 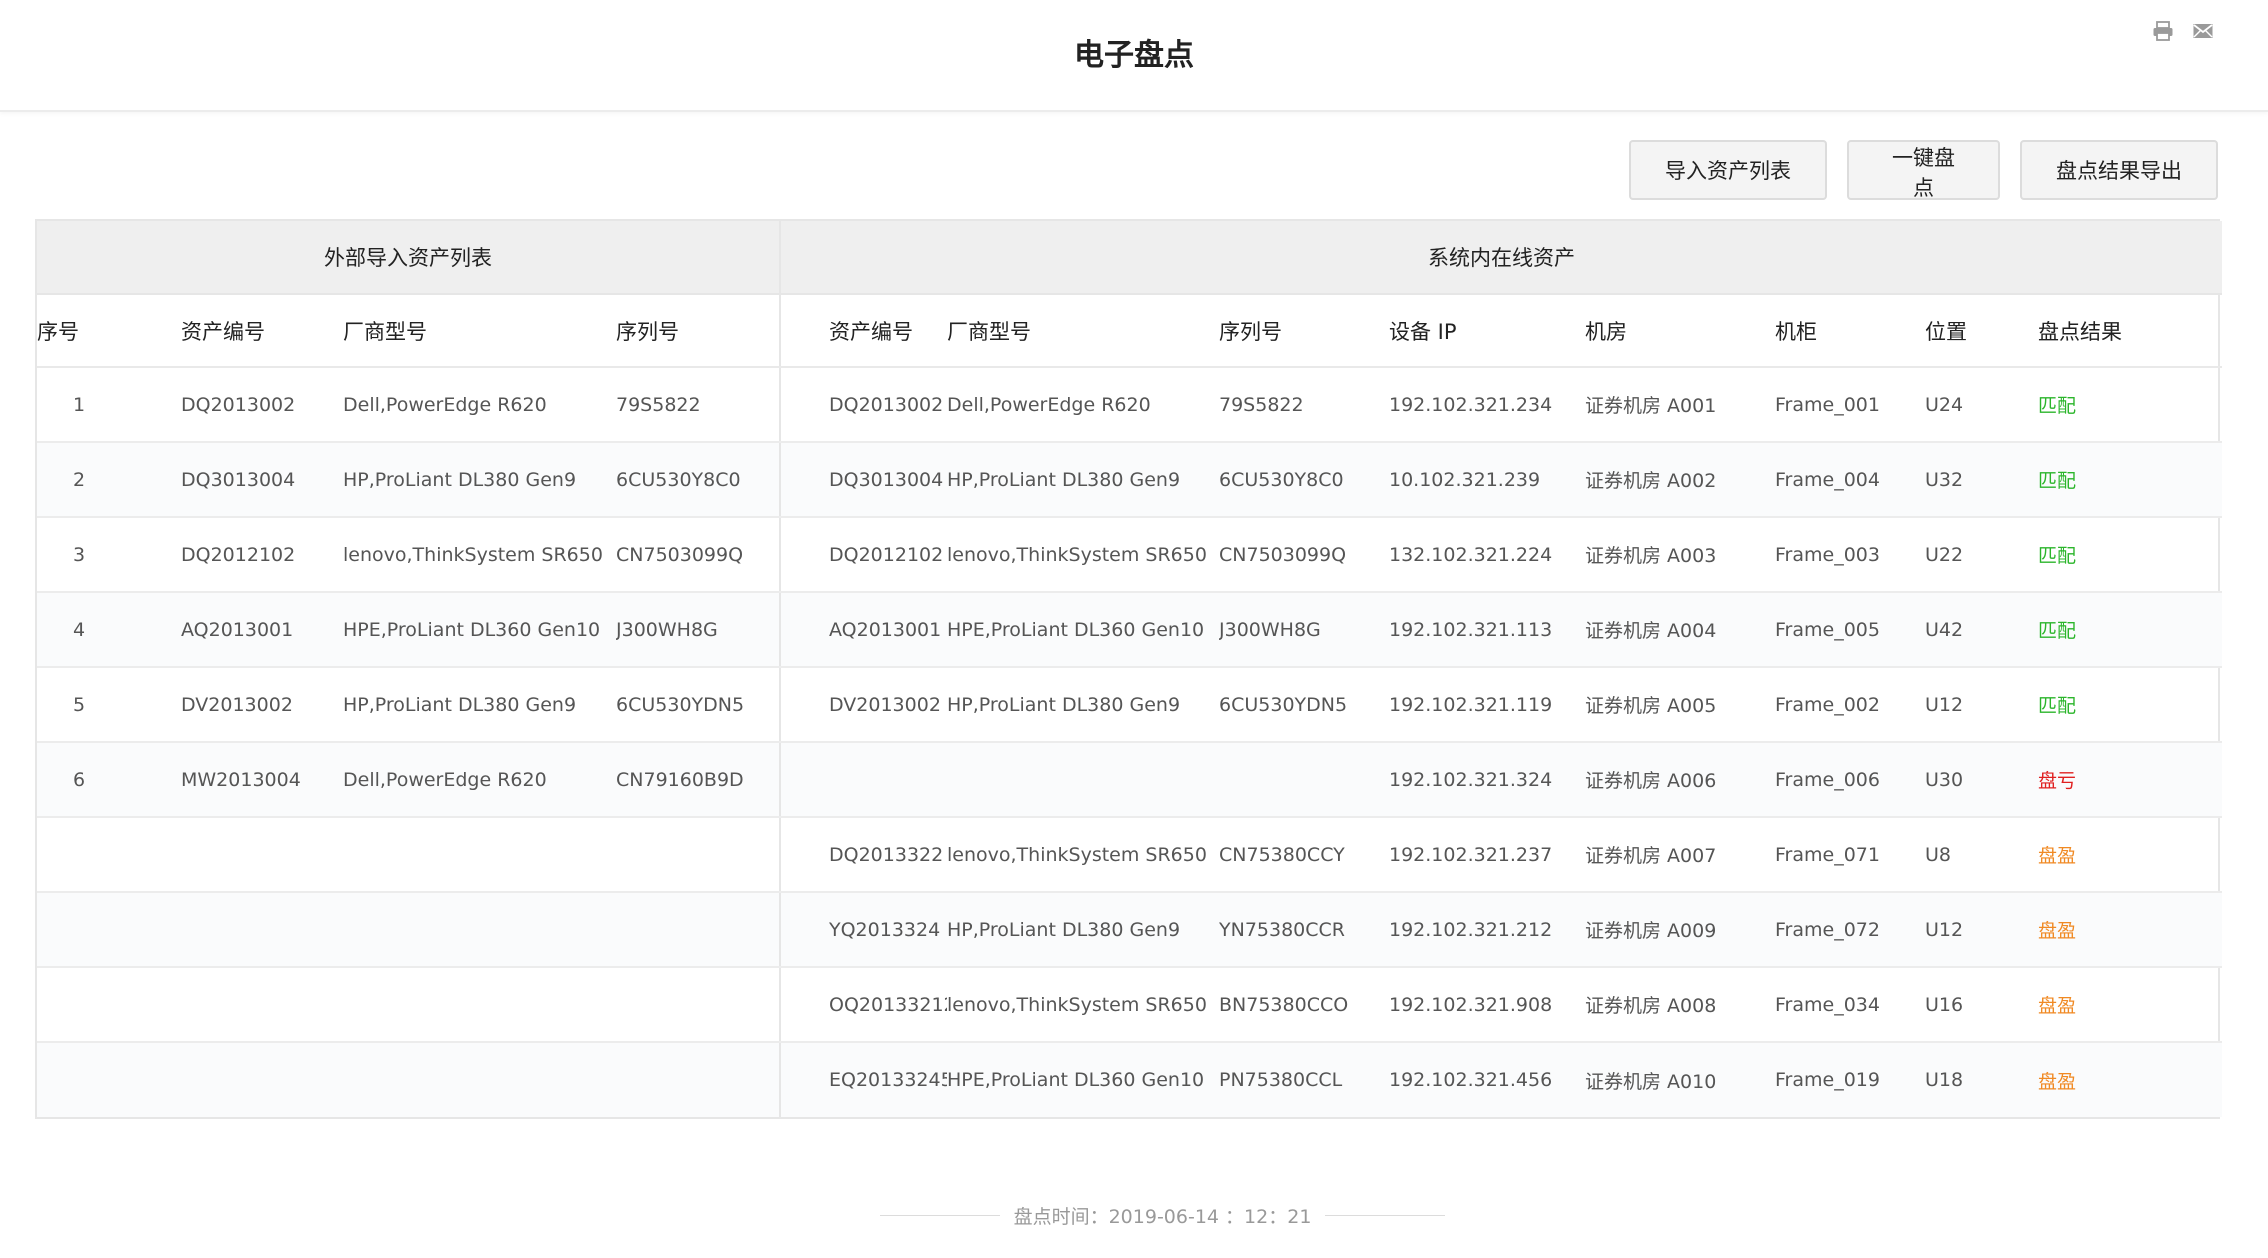 I want to click on table-cell: 79S5822, so click(x=698, y=405).